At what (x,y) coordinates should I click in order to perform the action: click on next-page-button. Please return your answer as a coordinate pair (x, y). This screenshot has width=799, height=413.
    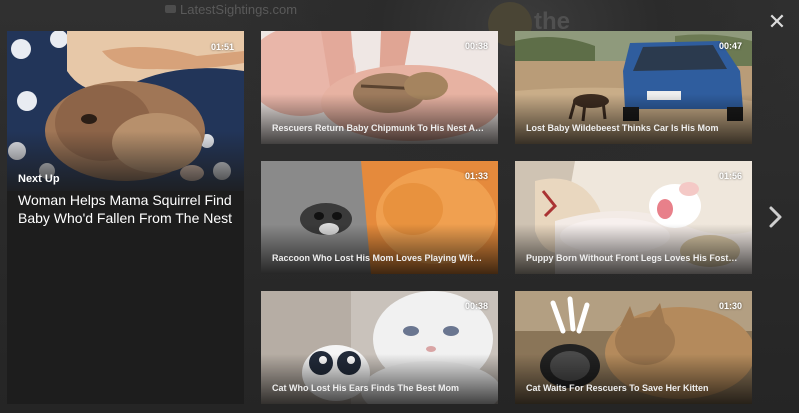
    Looking at the image, I should click on (776, 217).